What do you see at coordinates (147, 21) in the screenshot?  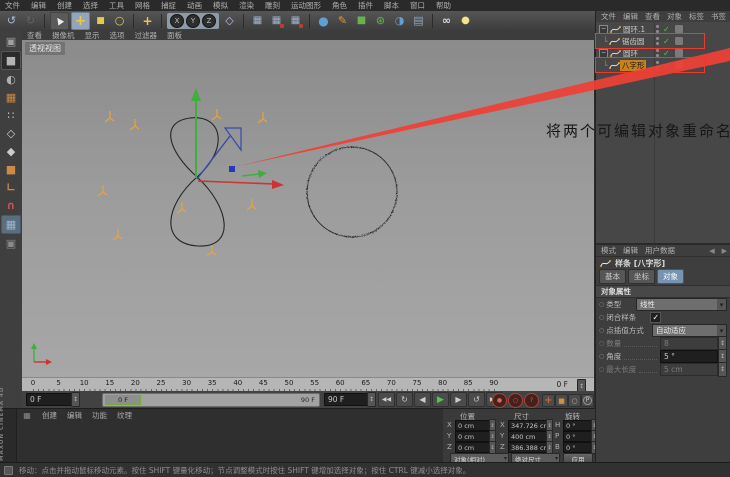 I see `last-tool-icon` at bounding box center [147, 21].